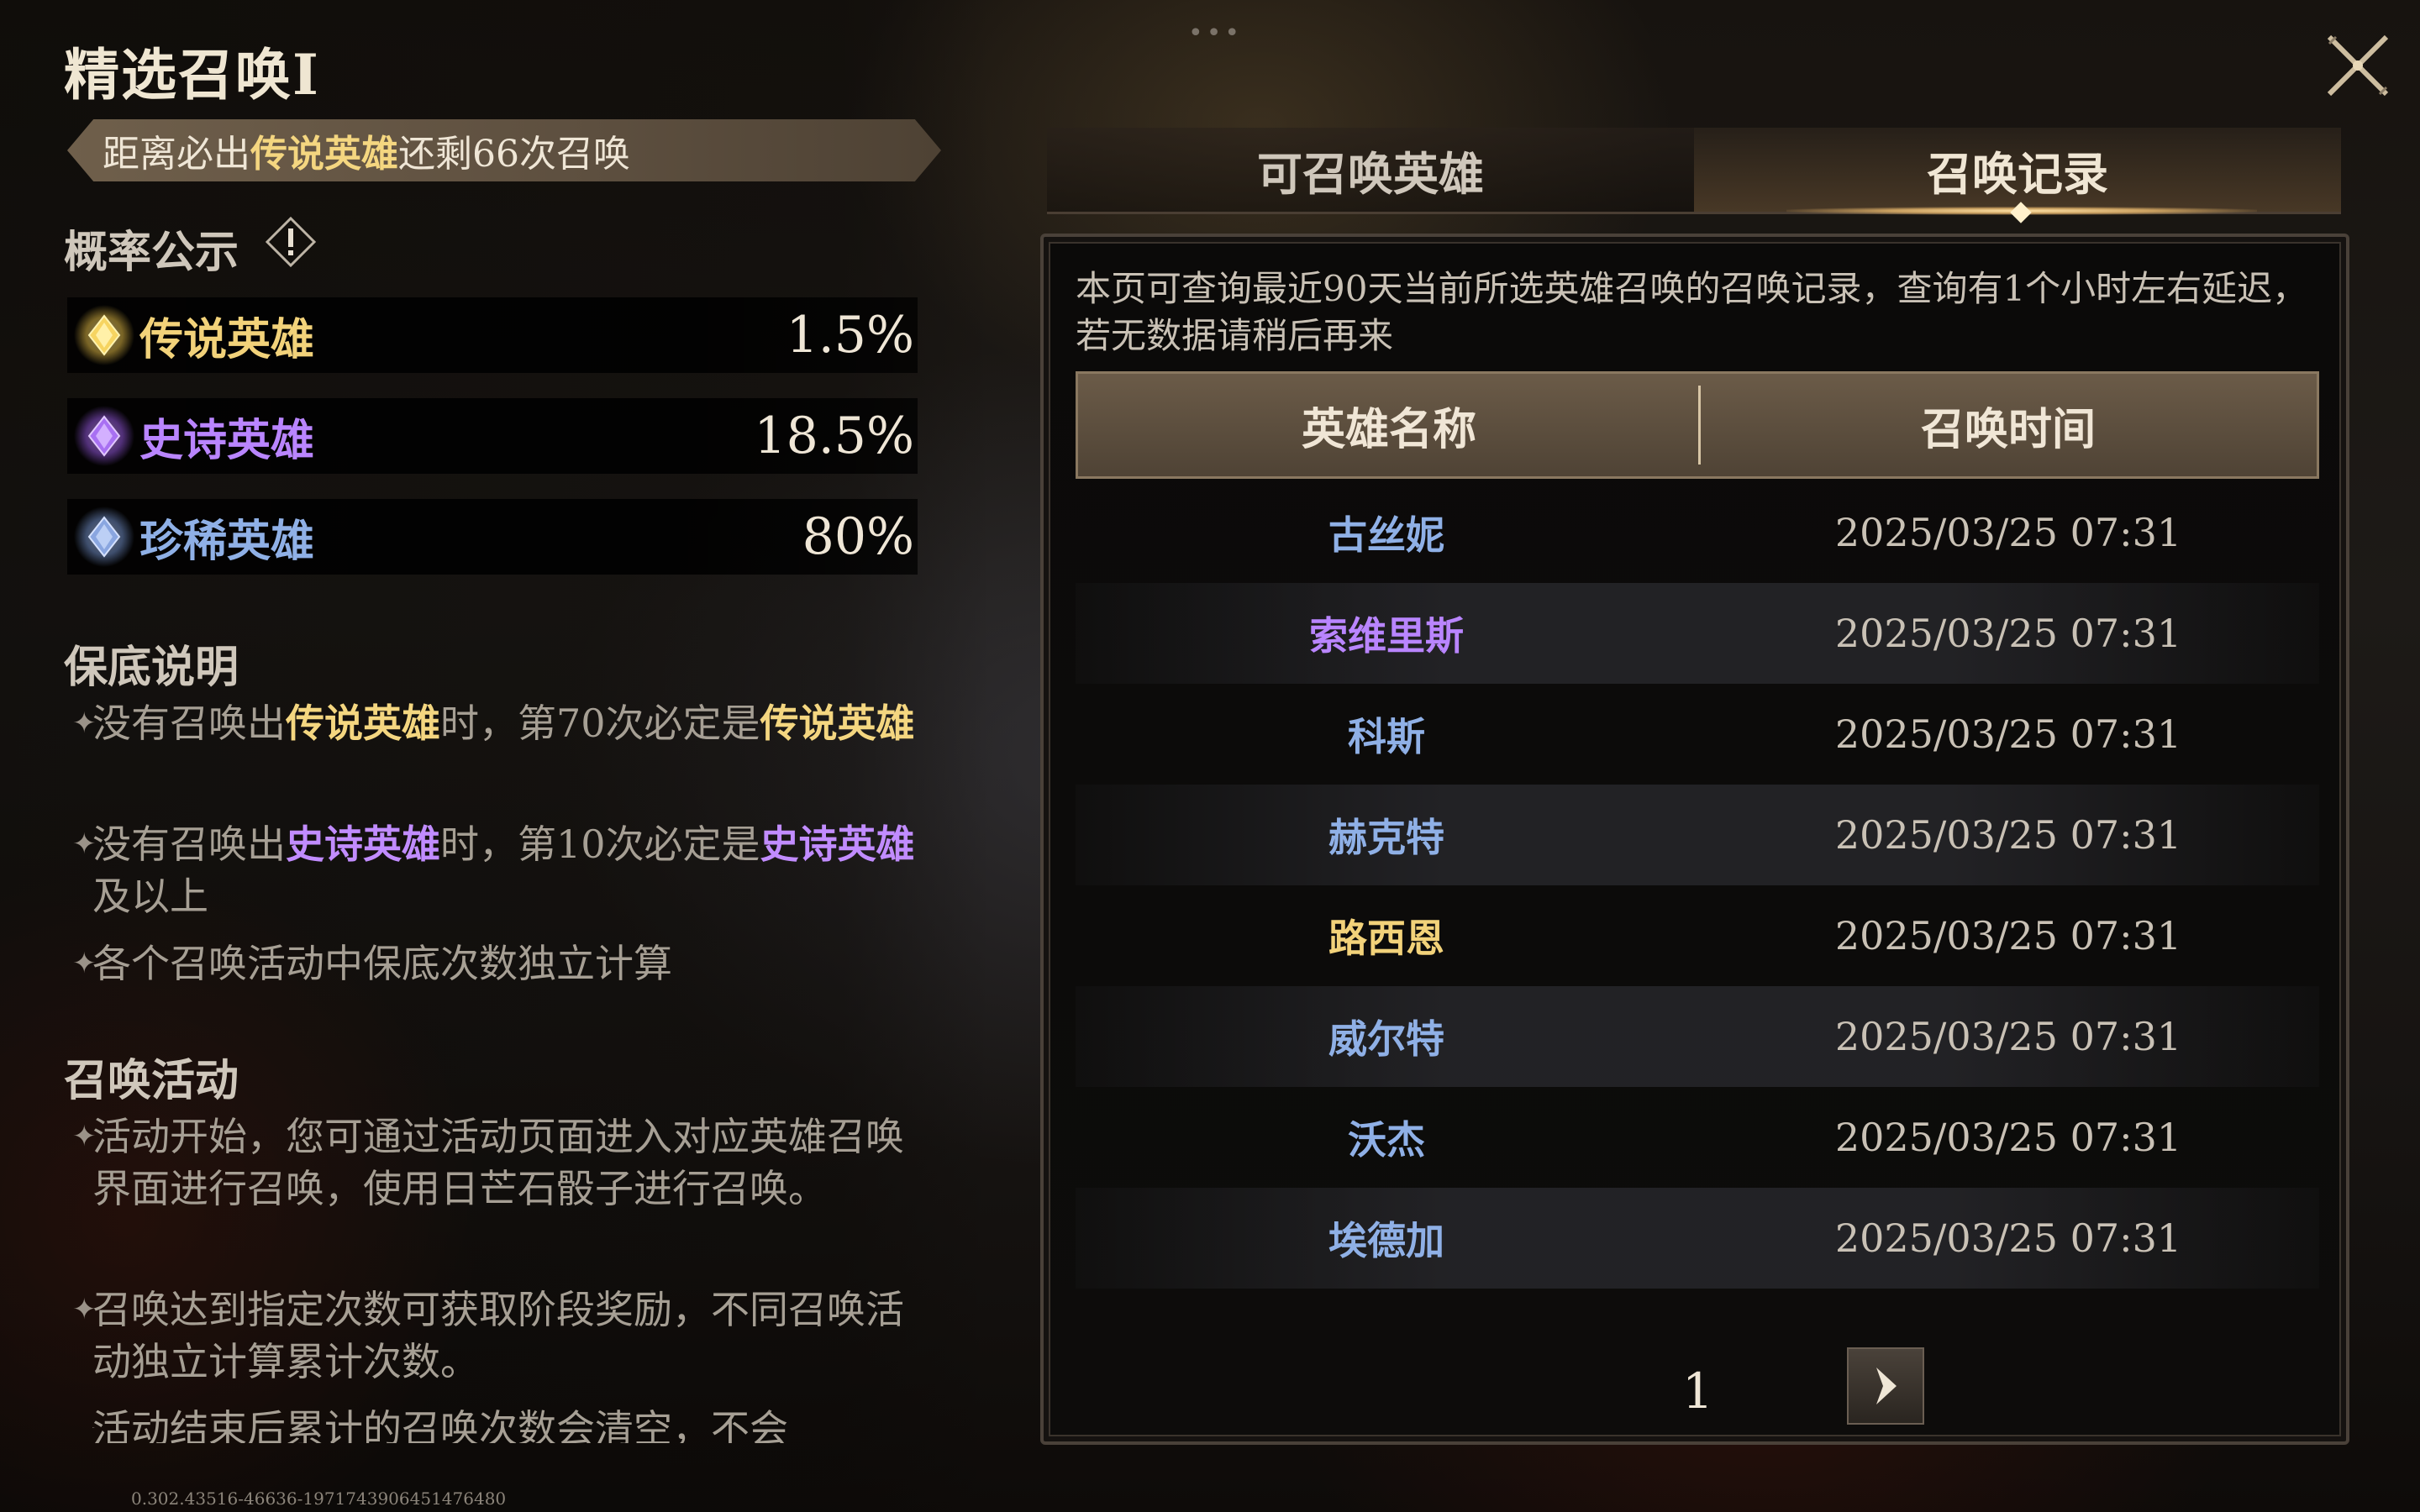  Describe the element at coordinates (1386, 1039) in the screenshot. I see `hero-name: 威尔特` at that location.